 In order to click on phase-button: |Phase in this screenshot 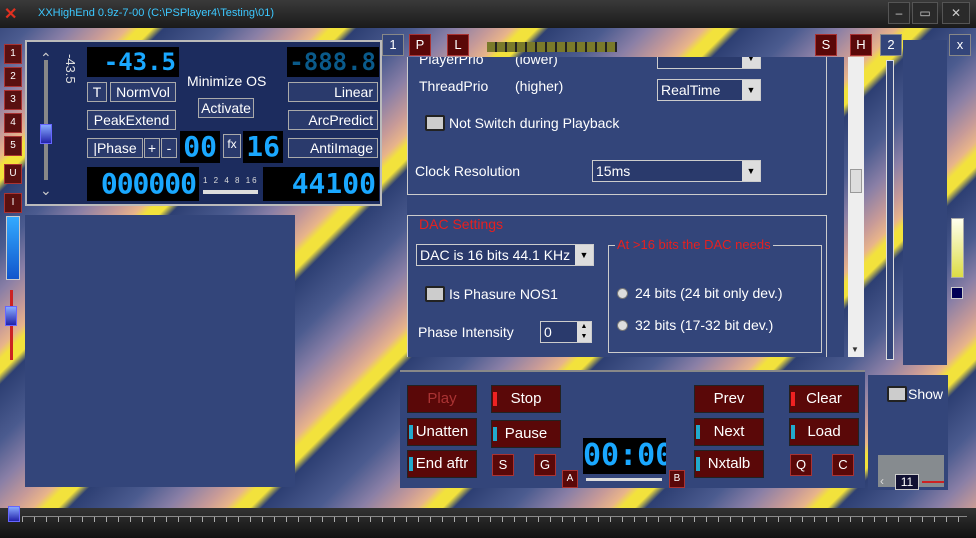, I will do `click(115, 148)`.